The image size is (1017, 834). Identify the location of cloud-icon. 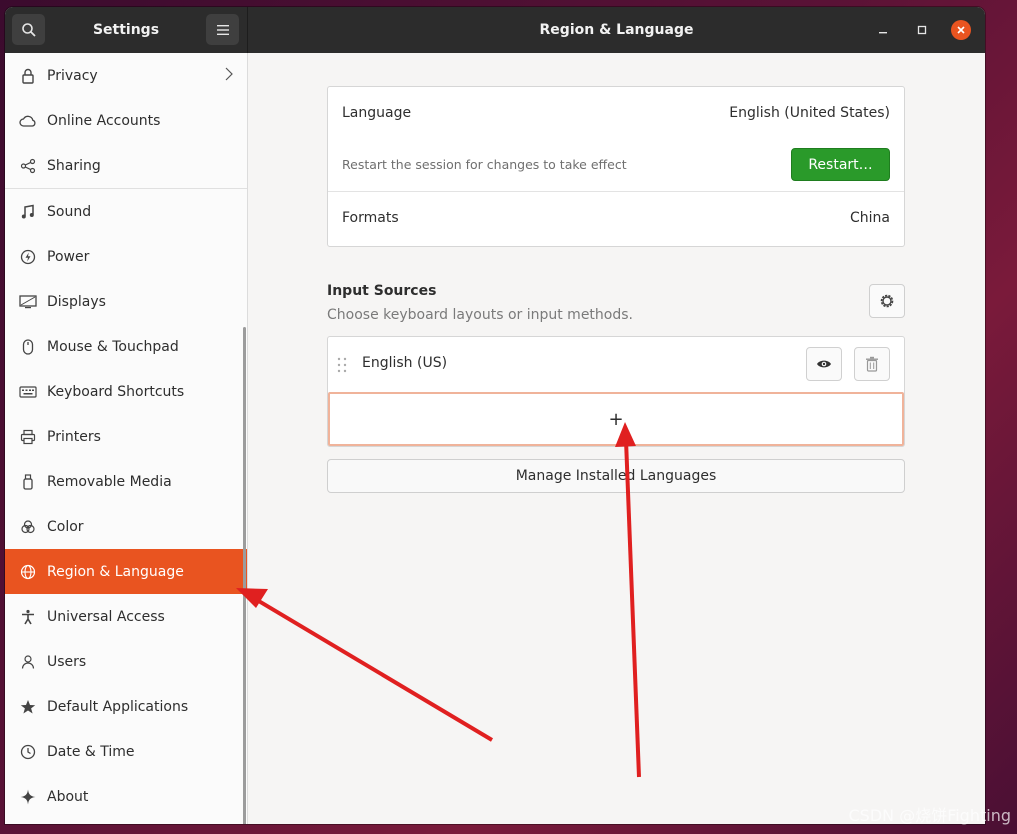
(28, 121).